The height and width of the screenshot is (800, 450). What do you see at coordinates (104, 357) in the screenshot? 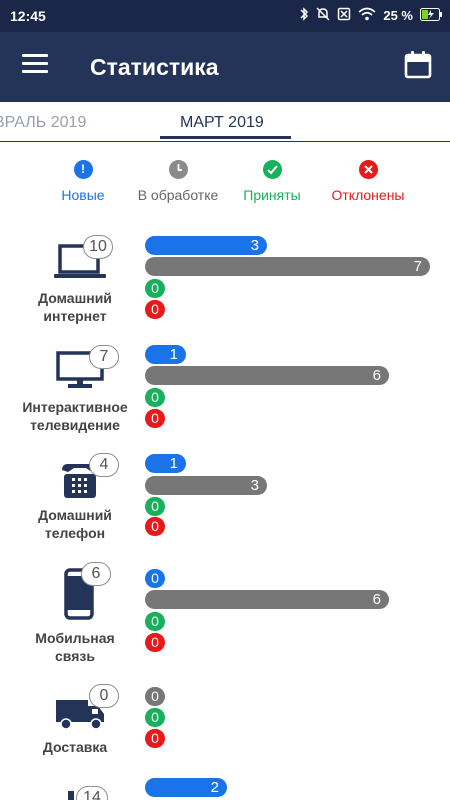
I see `count-badge: 7` at bounding box center [104, 357].